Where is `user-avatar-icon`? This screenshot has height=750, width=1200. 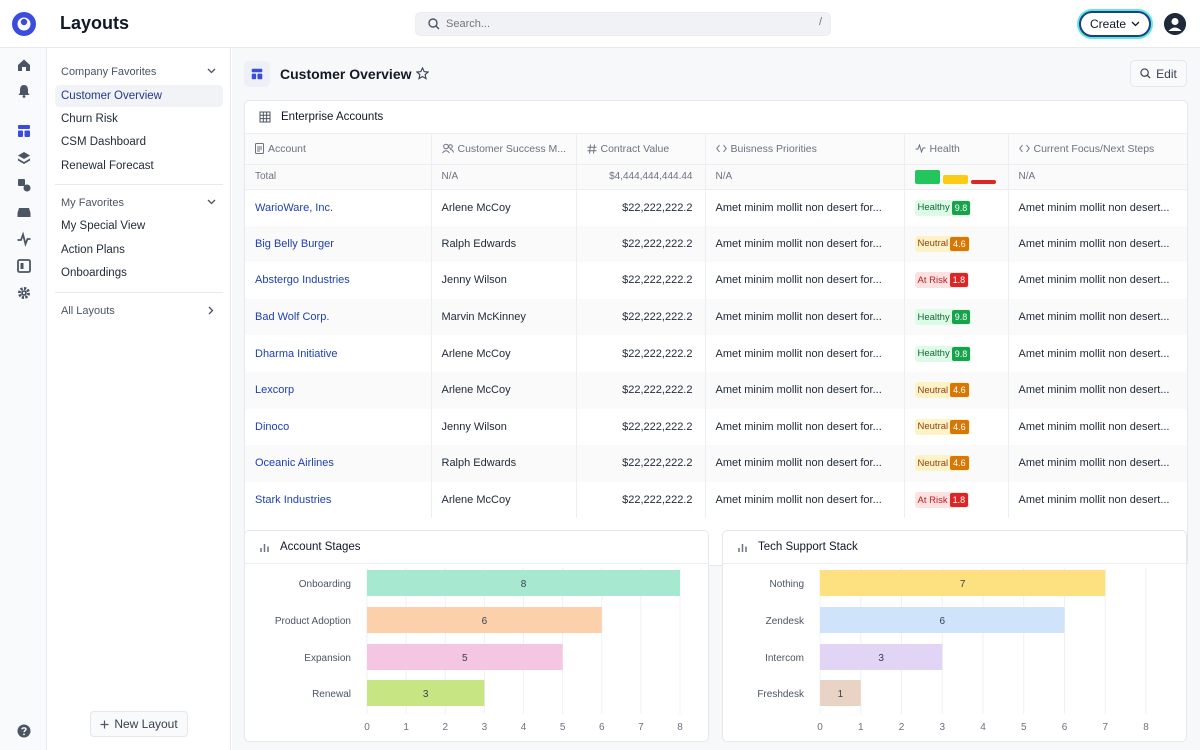 user-avatar-icon is located at coordinates (1175, 24).